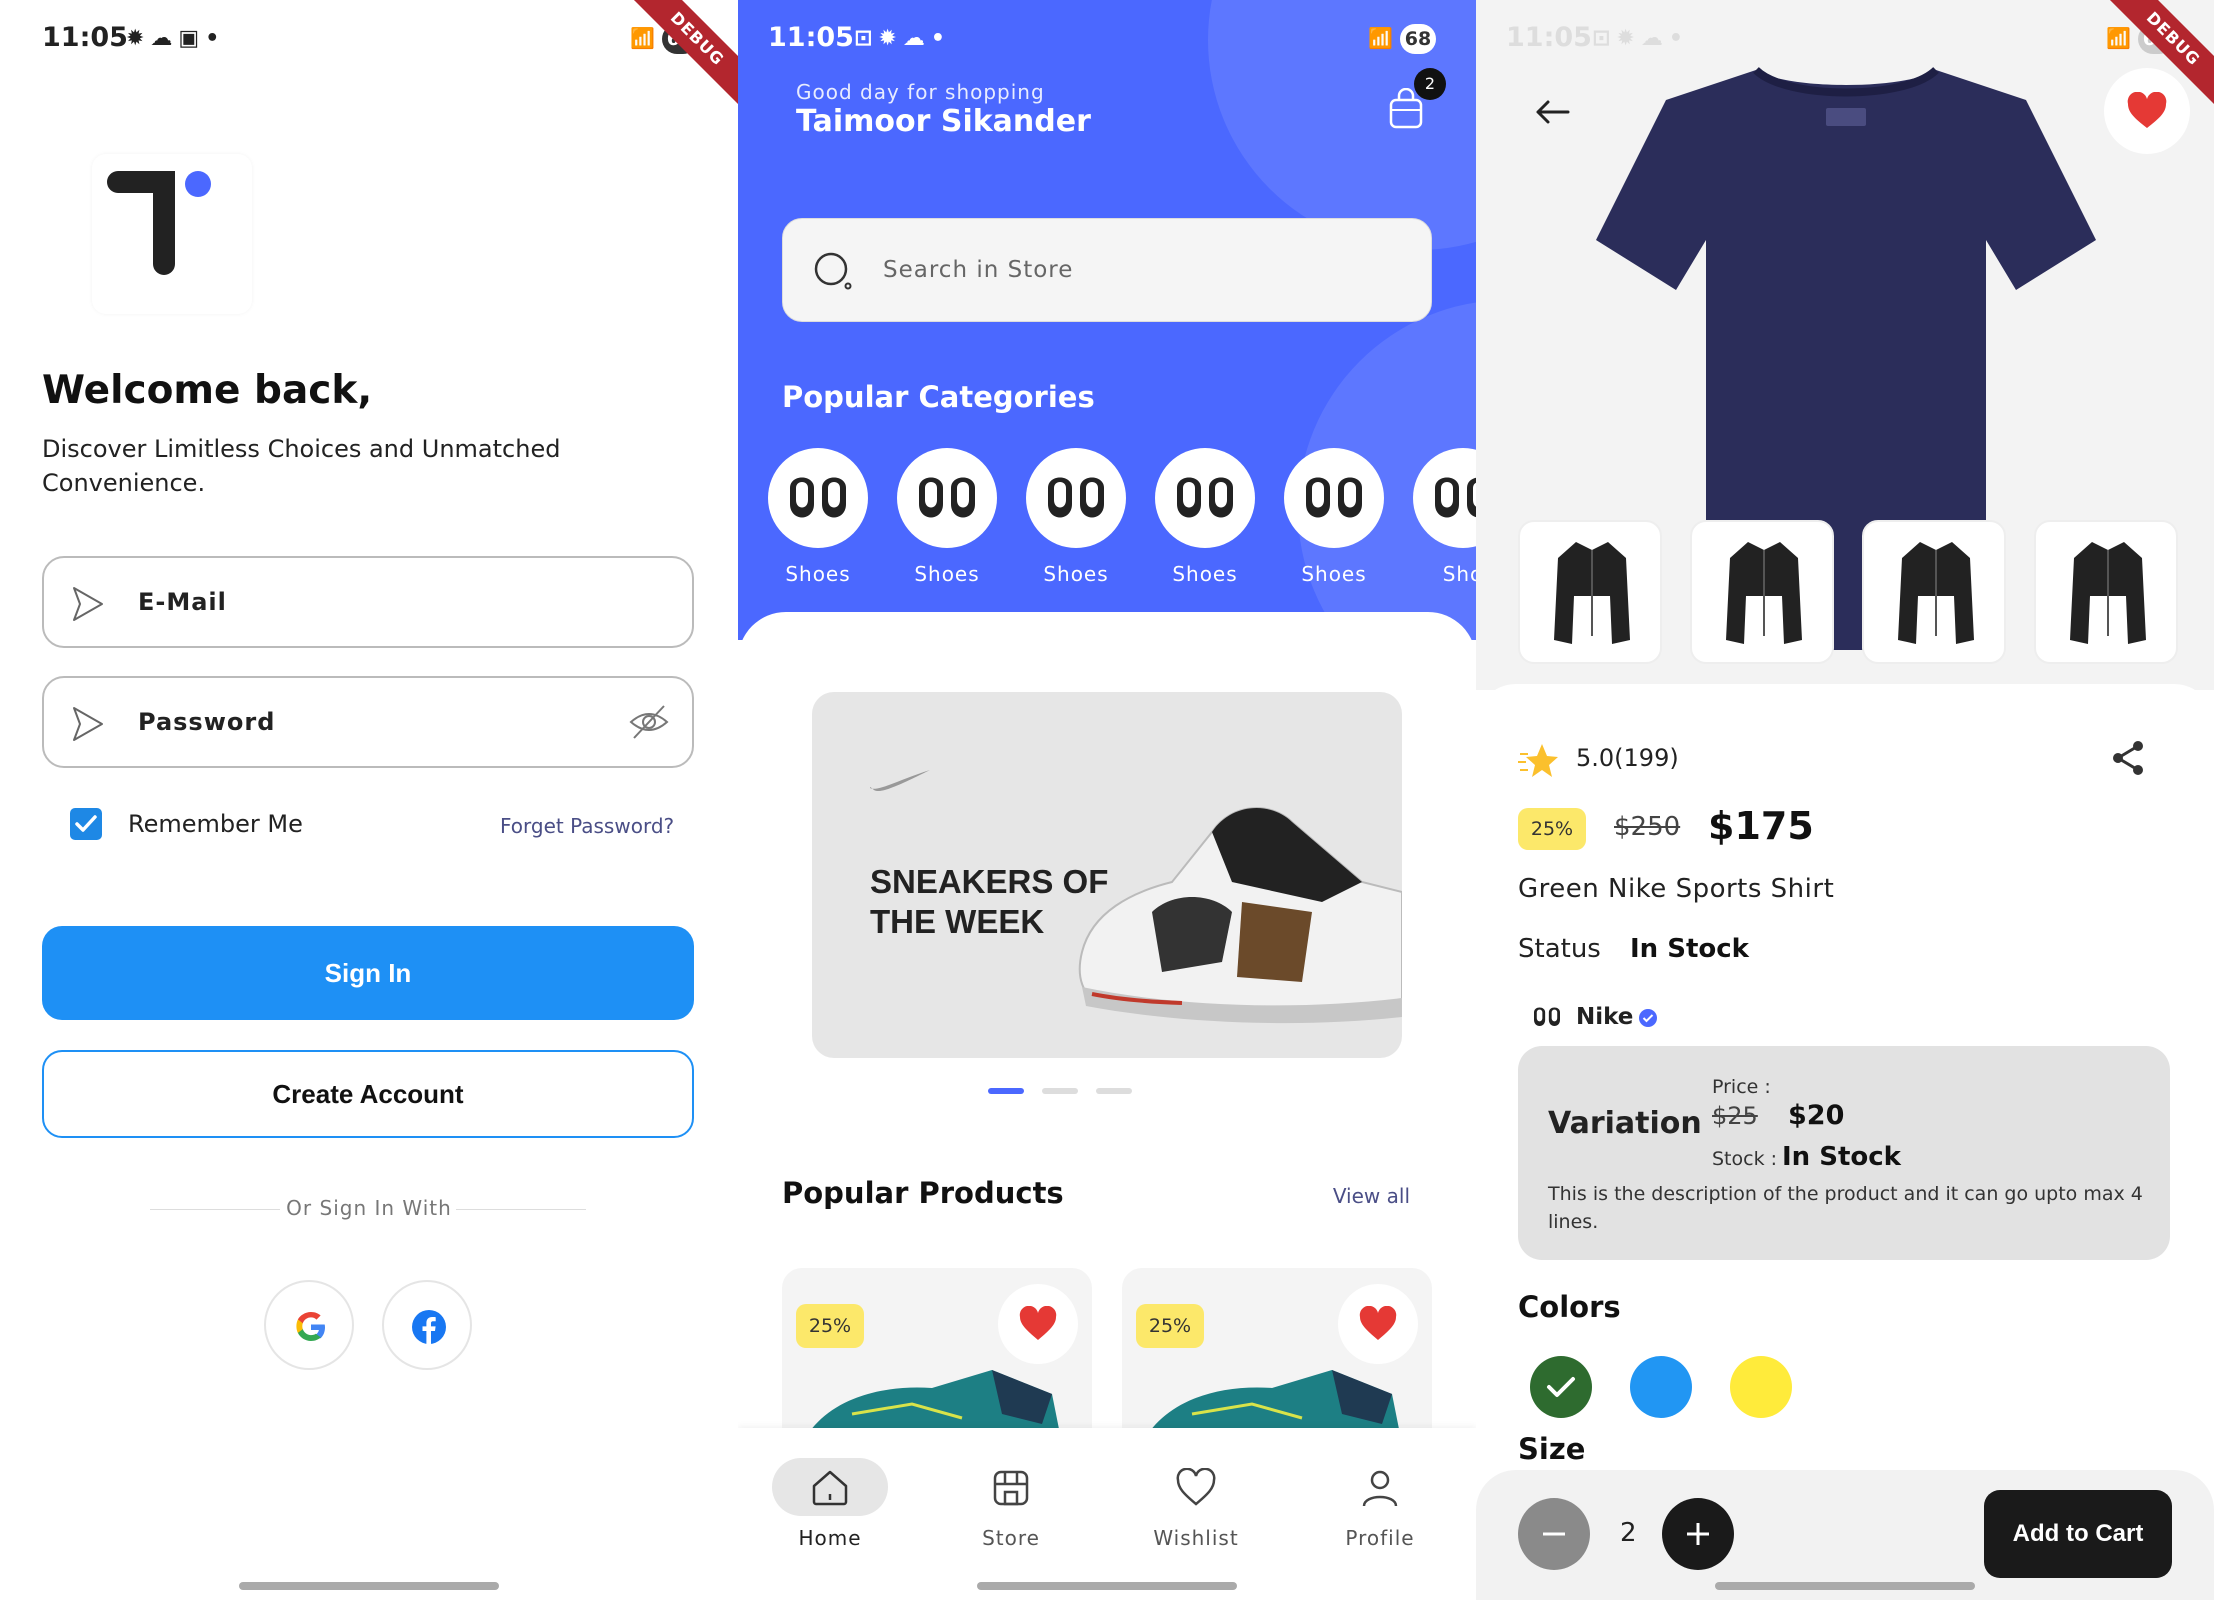 This screenshot has height=1600, width=2214. What do you see at coordinates (587, 826) in the screenshot?
I see `forget-password-link: Forget Password?` at bounding box center [587, 826].